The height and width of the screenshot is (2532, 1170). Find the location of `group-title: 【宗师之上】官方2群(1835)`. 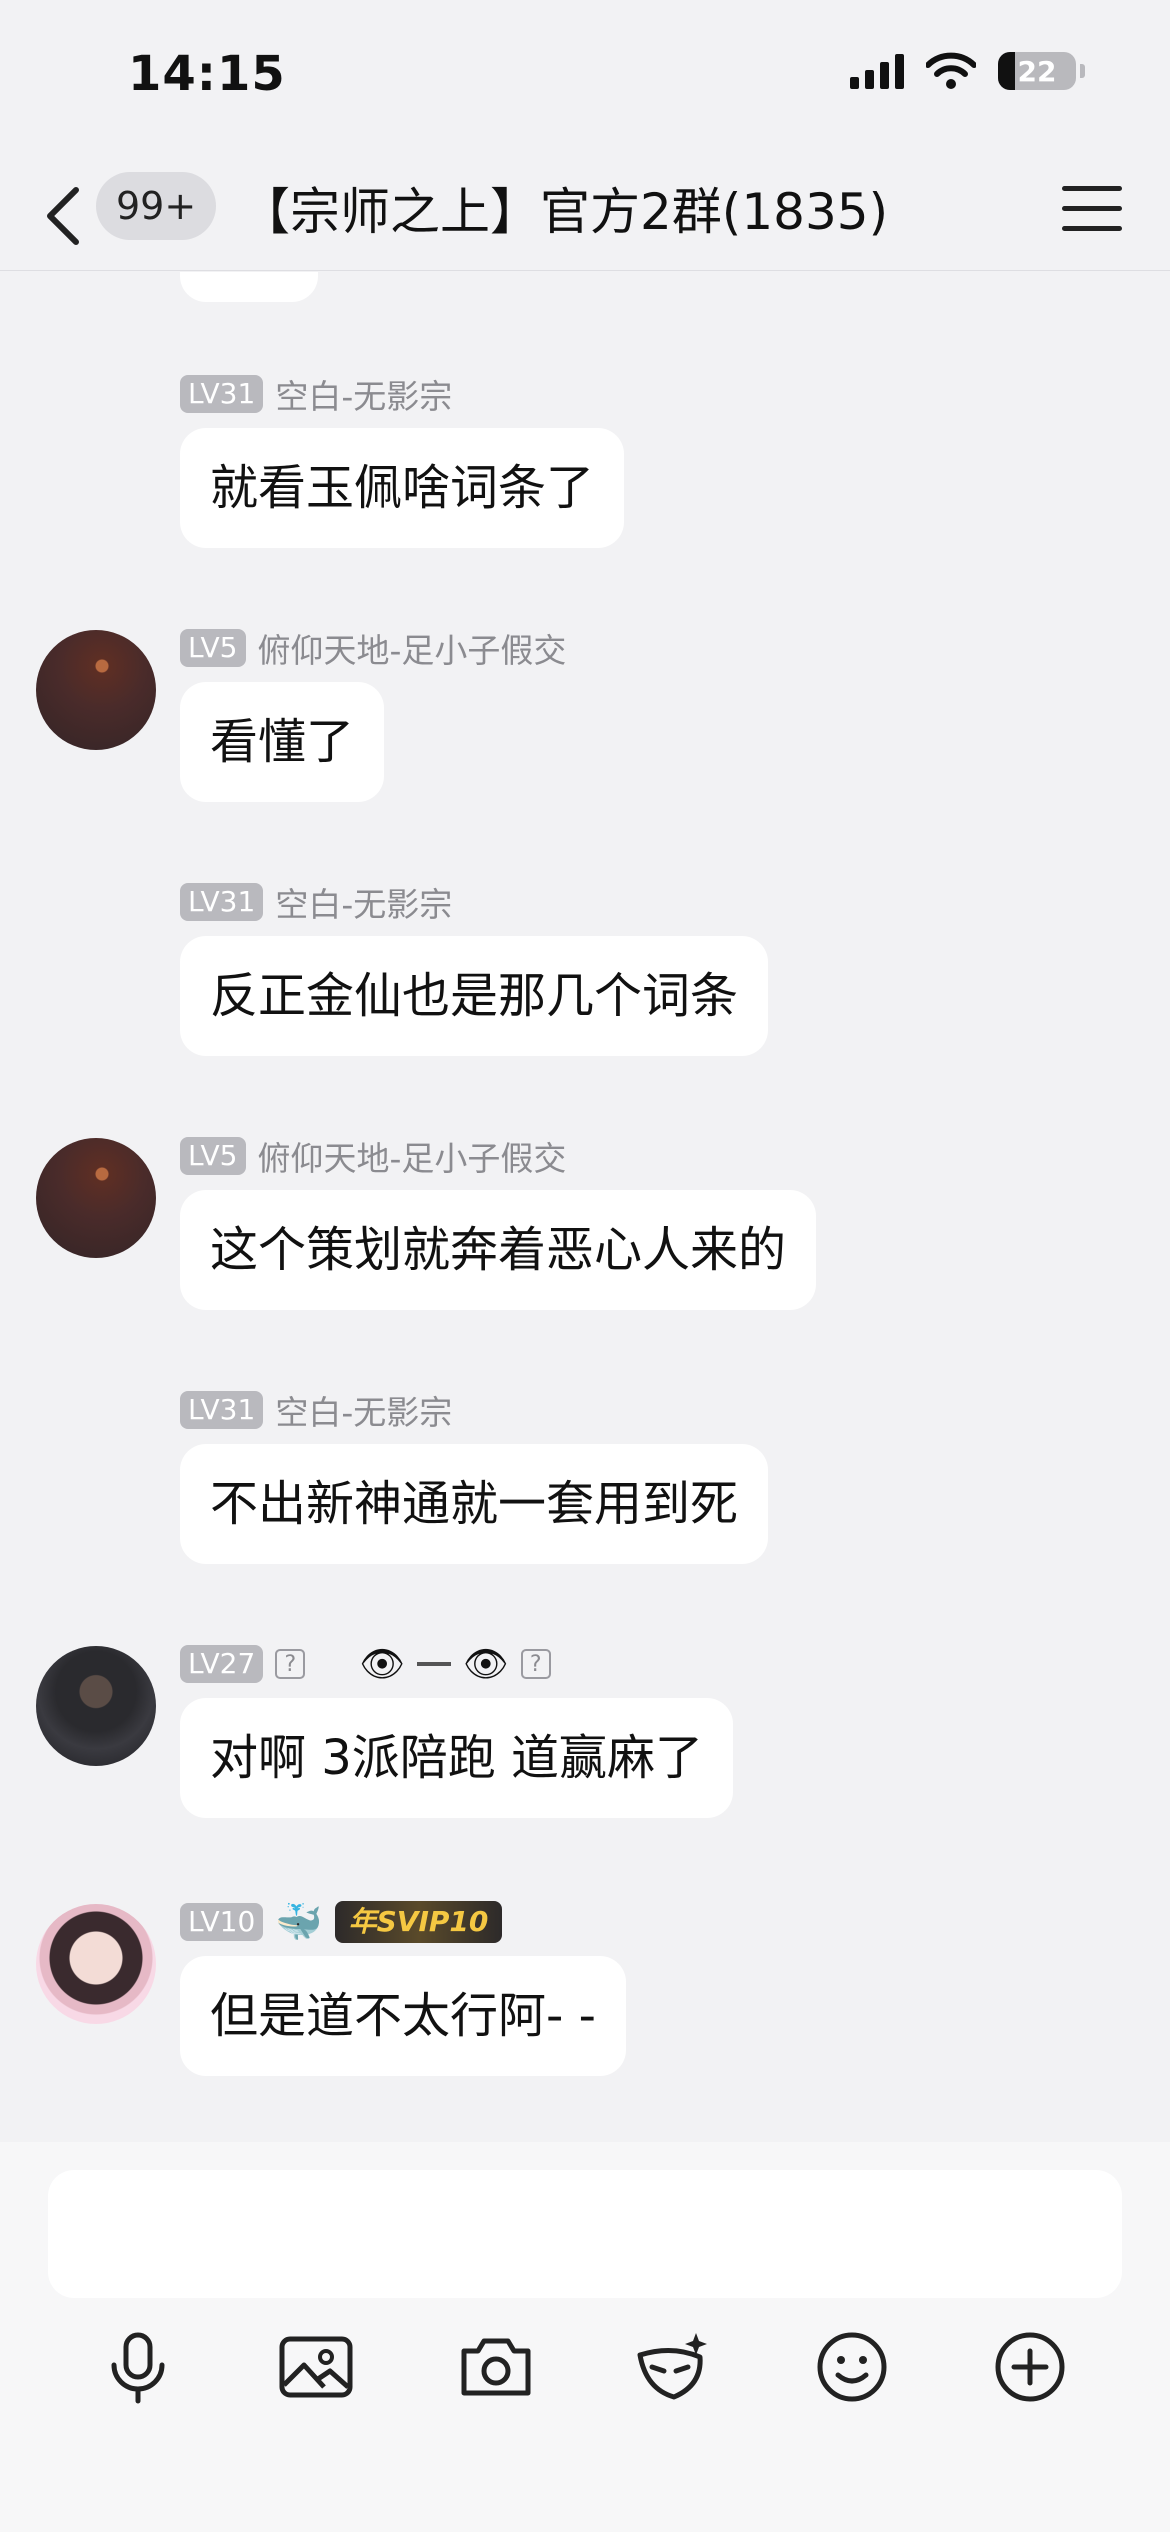

group-title: 【宗师之上】官方2群(1835) is located at coordinates (564, 212).